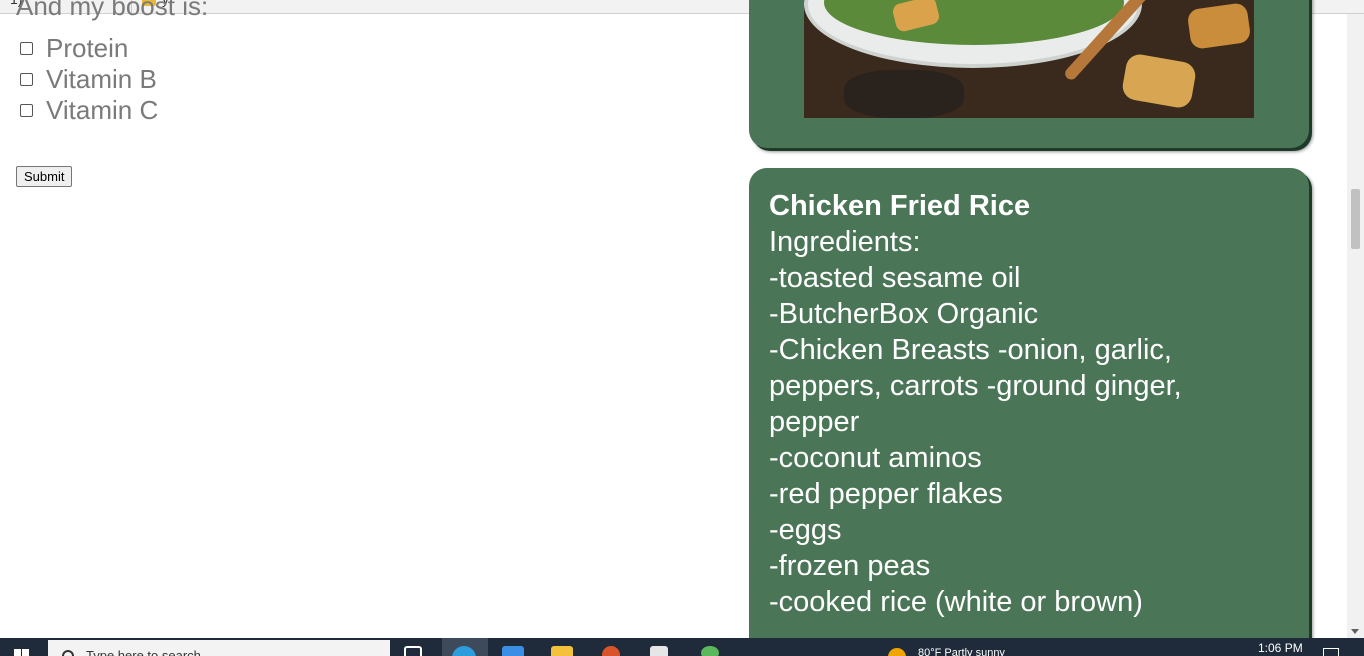 This screenshot has width=1364, height=656. What do you see at coordinates (900, 206) in the screenshot?
I see `recipe-title: Chicken Fried Rice` at bounding box center [900, 206].